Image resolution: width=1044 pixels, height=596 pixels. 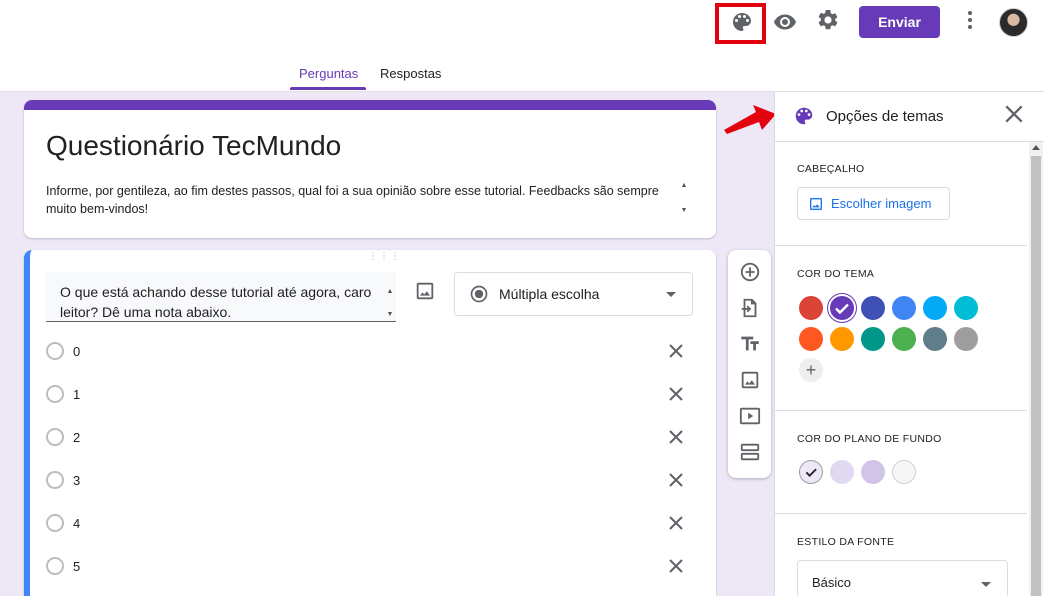 What do you see at coordinates (366, 394) in the screenshot?
I see `option-row: 1` at bounding box center [366, 394].